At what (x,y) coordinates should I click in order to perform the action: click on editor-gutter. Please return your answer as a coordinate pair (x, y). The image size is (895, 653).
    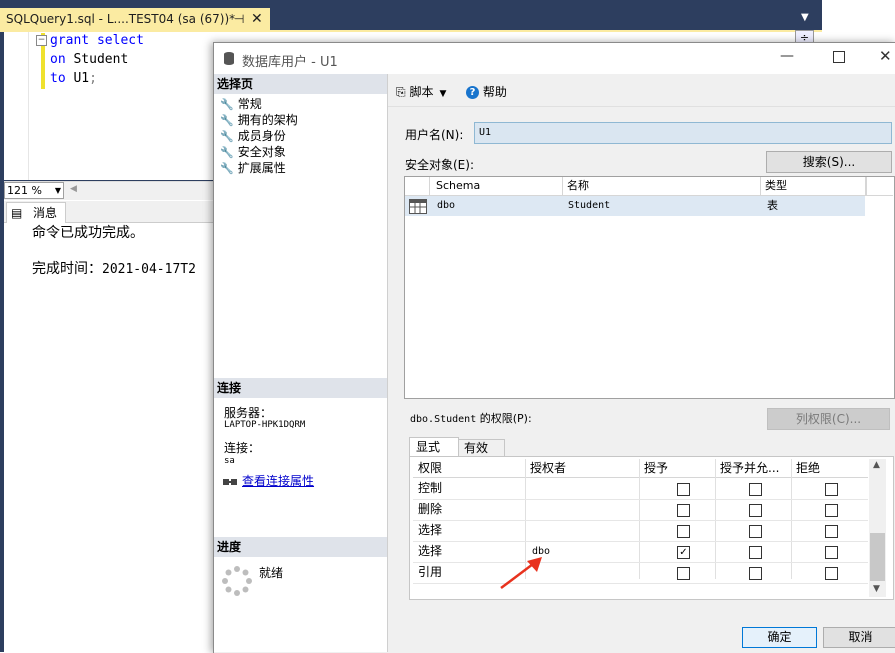
    Looking at the image, I should click on (16, 106).